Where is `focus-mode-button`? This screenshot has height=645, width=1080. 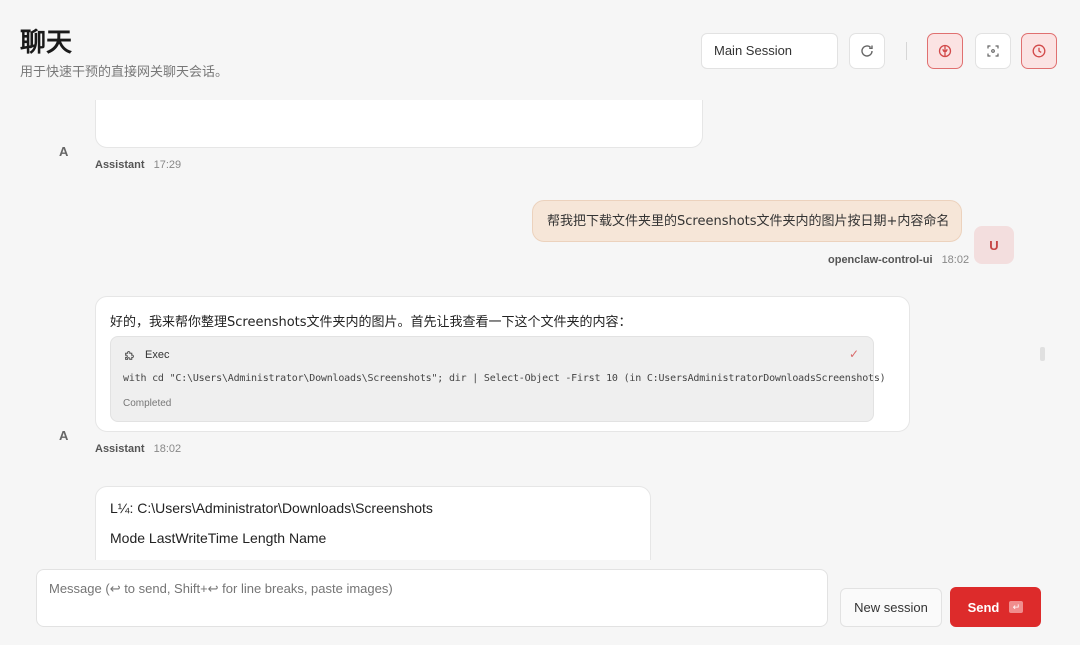 focus-mode-button is located at coordinates (993, 51).